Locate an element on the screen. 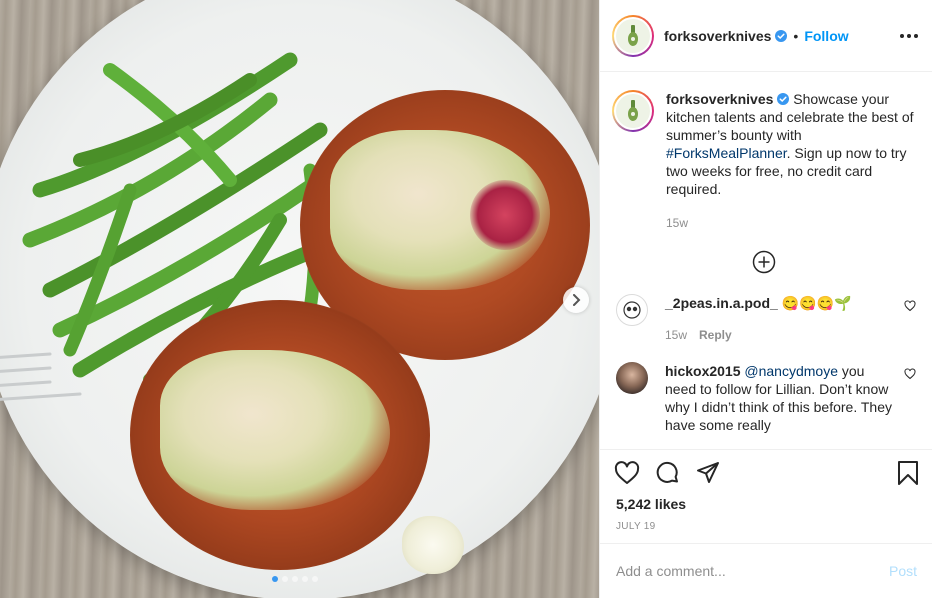 This screenshot has height=598, width=932. author-username: forksoverknives is located at coordinates (717, 36).